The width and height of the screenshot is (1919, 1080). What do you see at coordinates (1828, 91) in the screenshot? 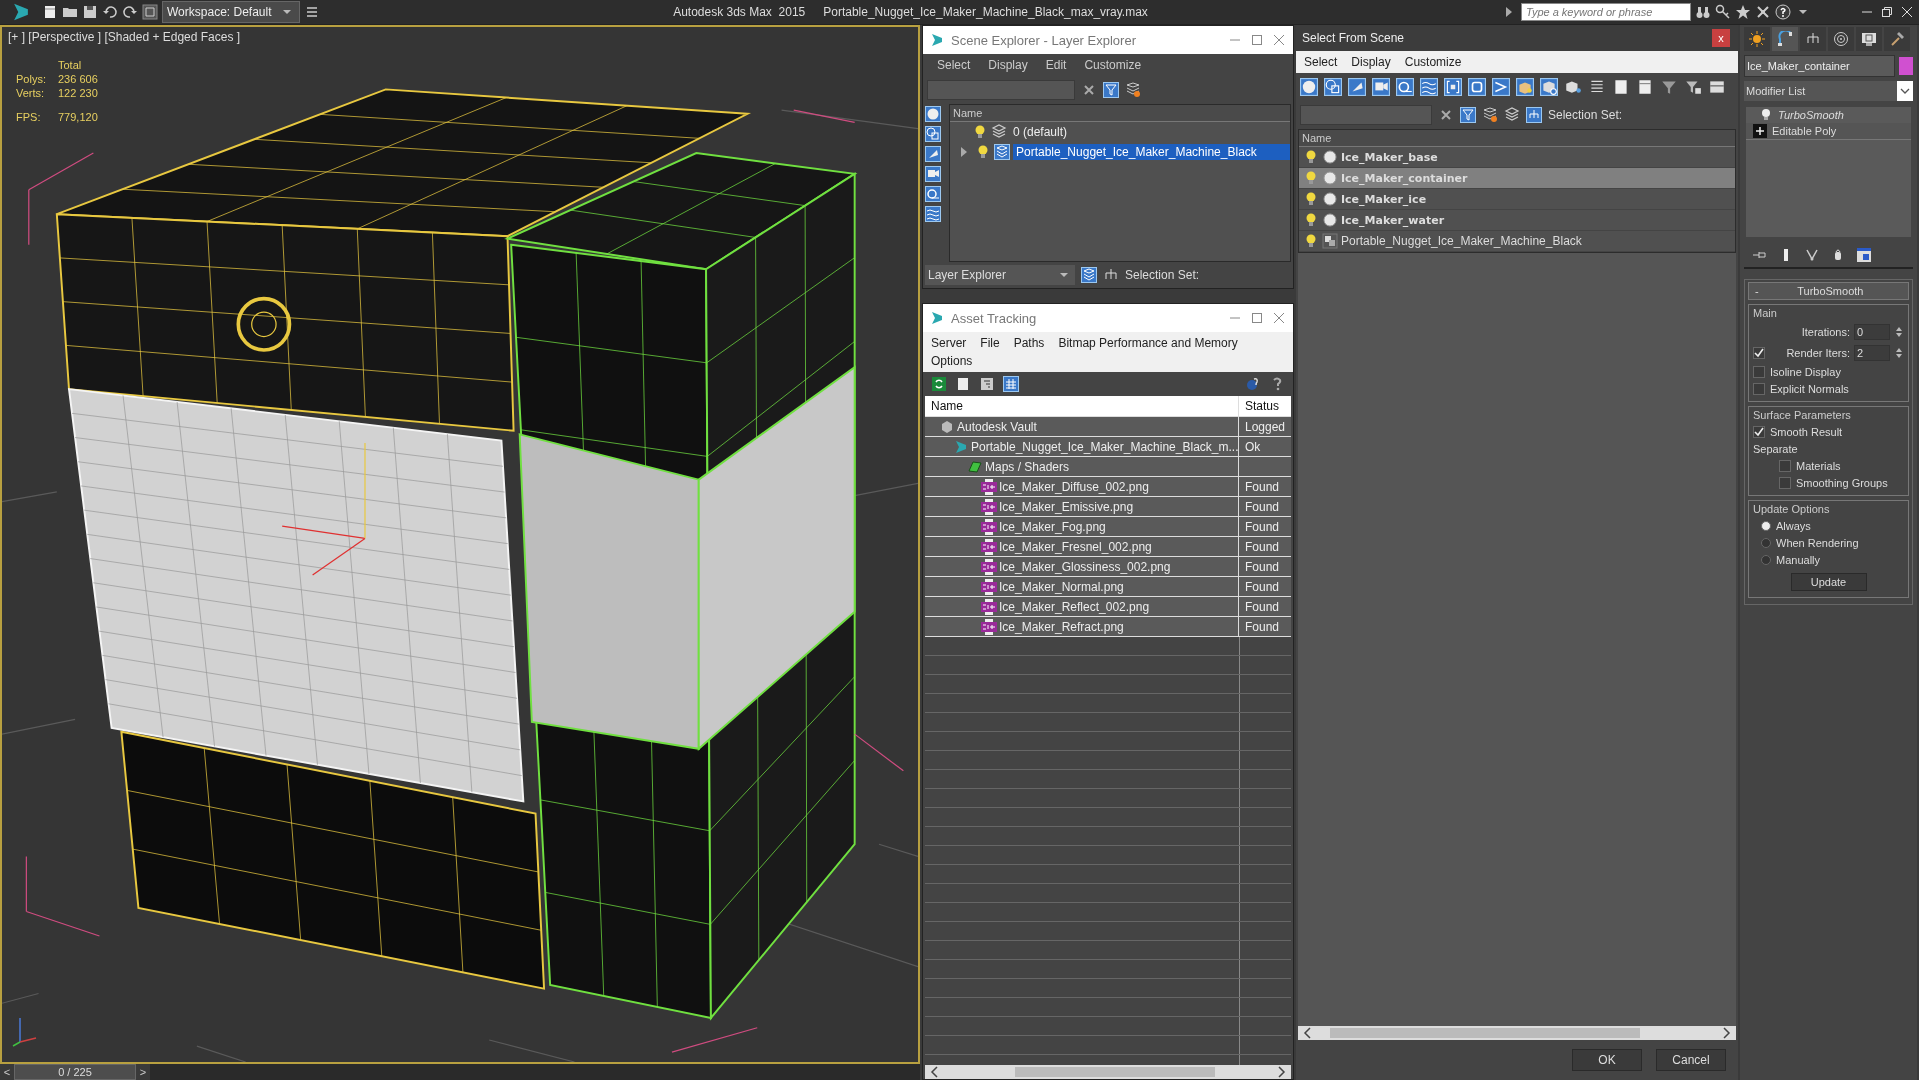
I see `modifier-list-dropdown: Modifier List` at bounding box center [1828, 91].